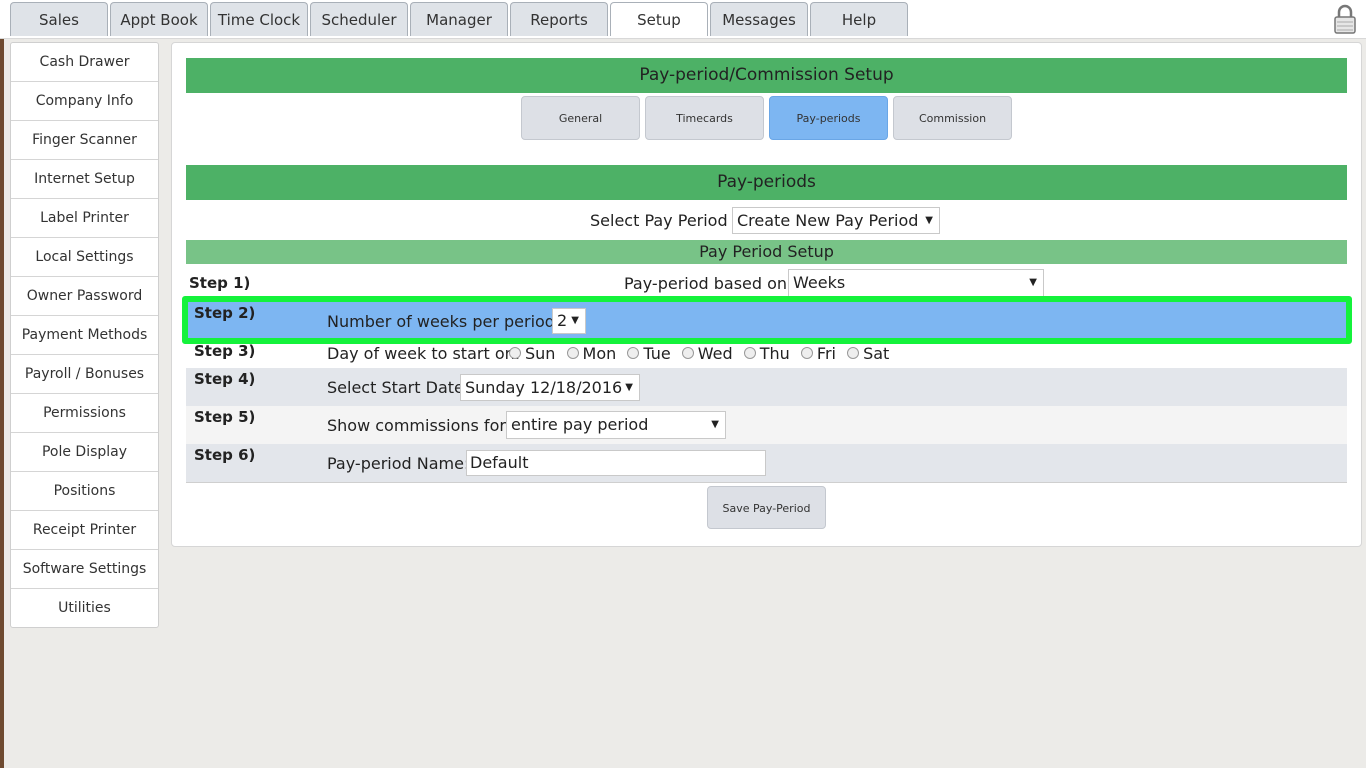 The height and width of the screenshot is (768, 1366). What do you see at coordinates (259, 19) in the screenshot?
I see `tab-time-clock: Time Clock` at bounding box center [259, 19].